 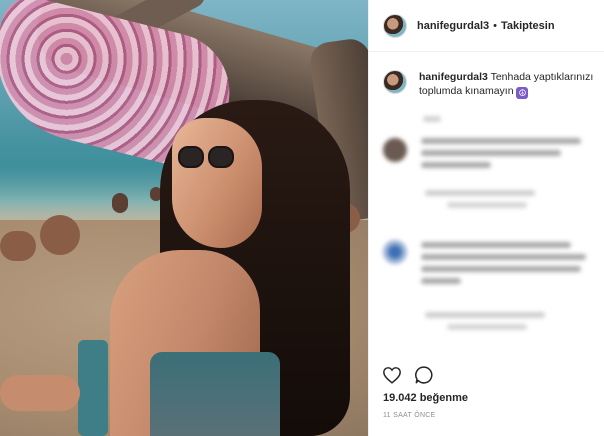 What do you see at coordinates (453, 77) in the screenshot?
I see `caption-username: hanifegurdal3` at bounding box center [453, 77].